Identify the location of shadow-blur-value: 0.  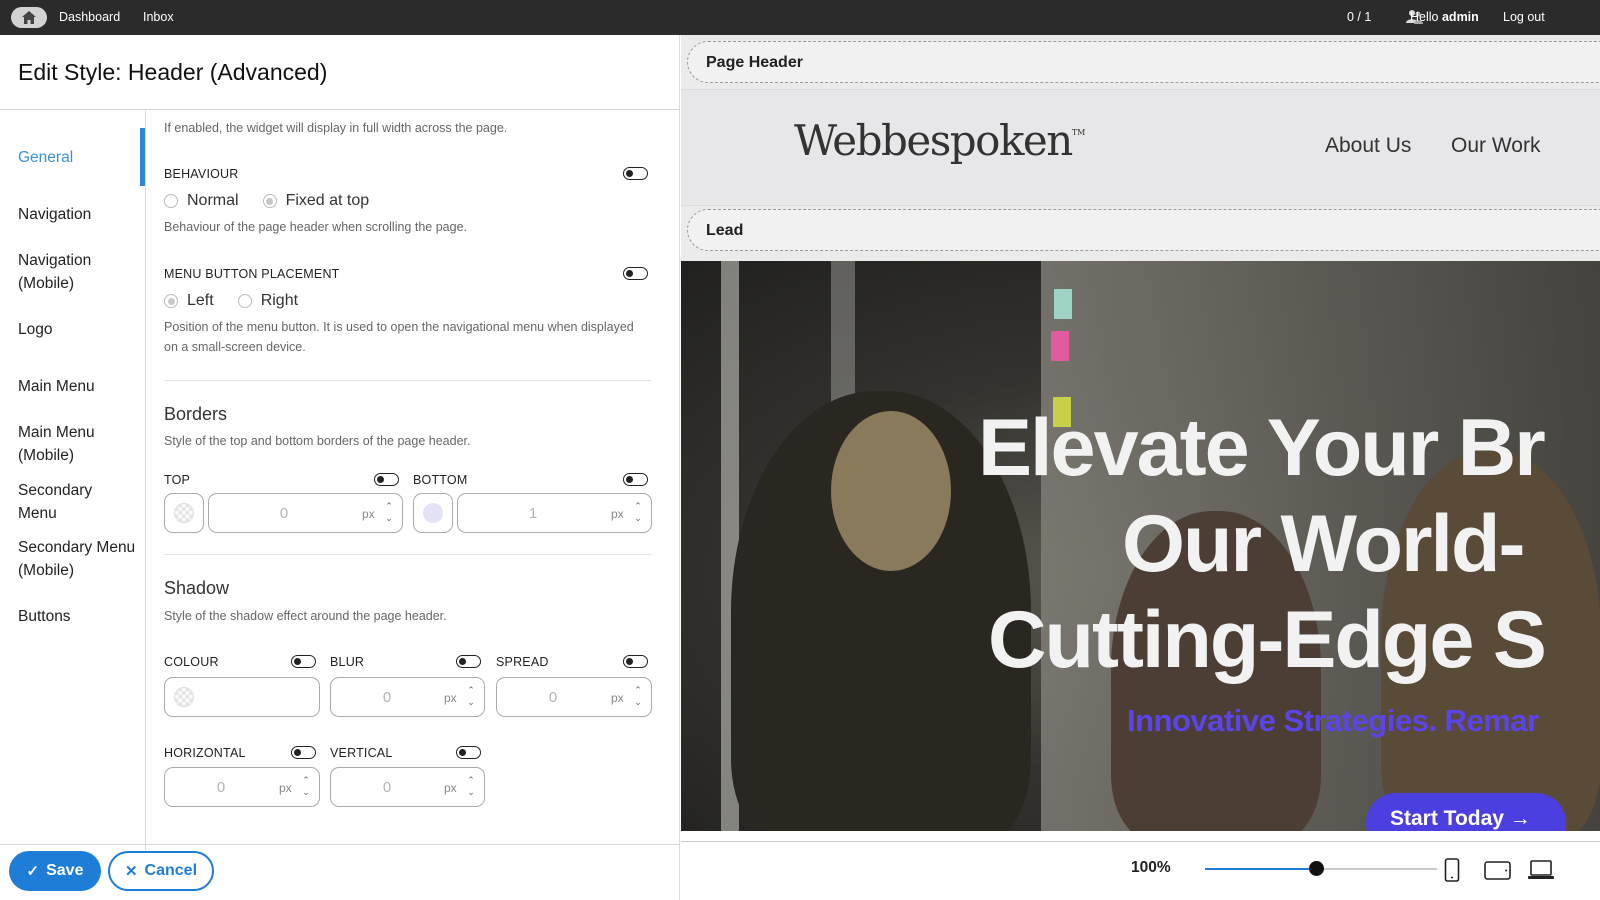
(387, 697).